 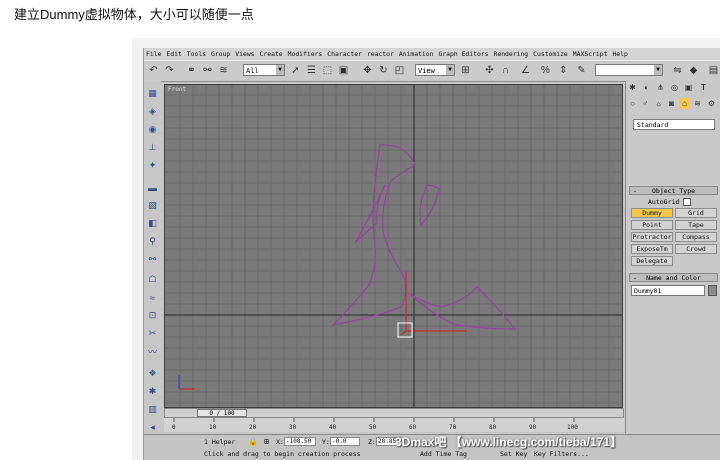 What do you see at coordinates (693, 70) in the screenshot?
I see `align-icon: ◆` at bounding box center [693, 70].